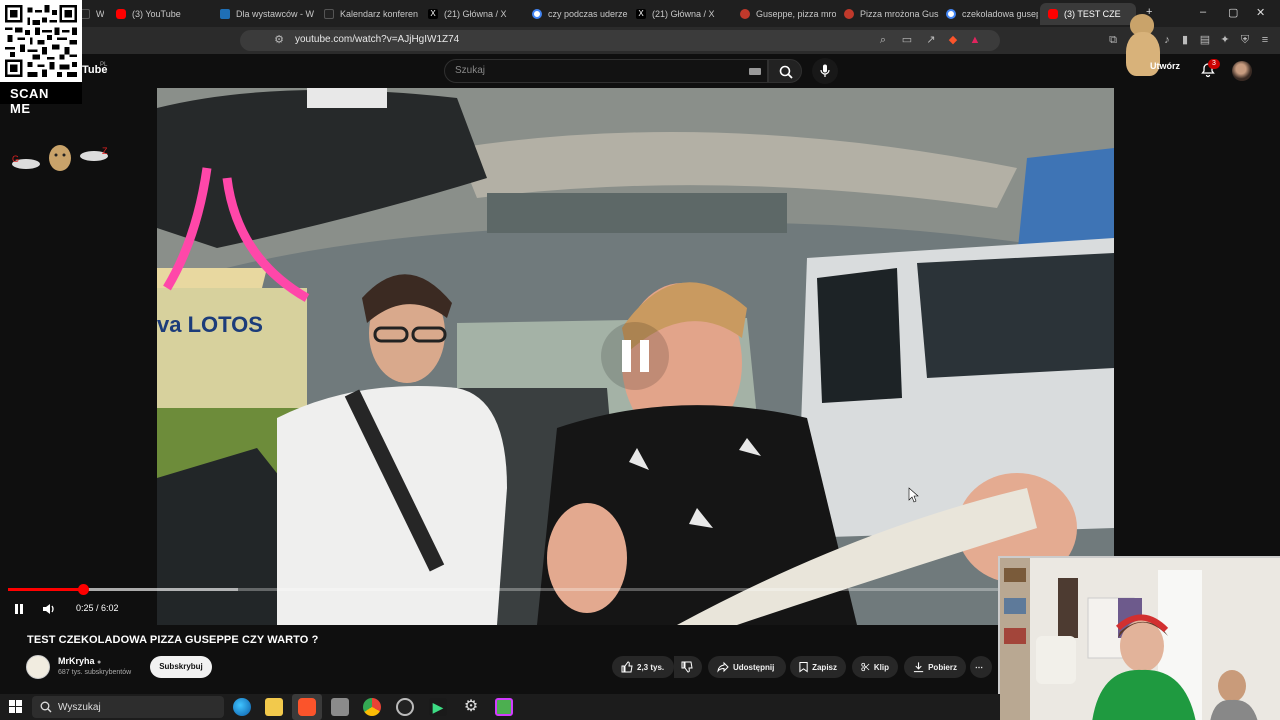  What do you see at coordinates (818, 667) in the screenshot?
I see `save-button: Zapisz` at bounding box center [818, 667].